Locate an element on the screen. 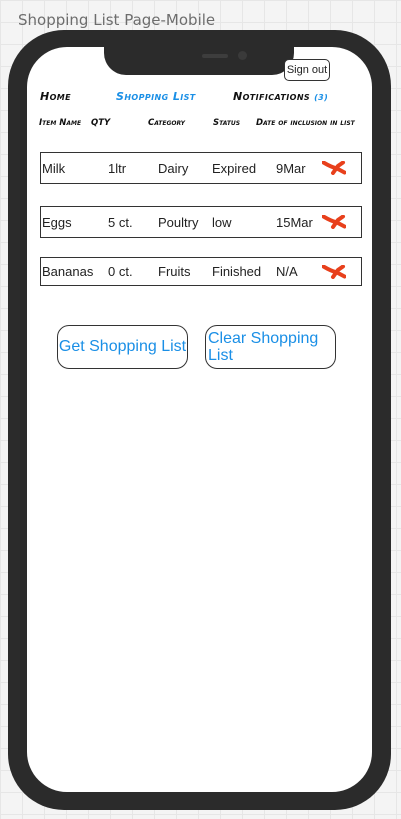 This screenshot has height=819, width=401. canvas-title: Shopping List Page-Mobile is located at coordinates (117, 20).